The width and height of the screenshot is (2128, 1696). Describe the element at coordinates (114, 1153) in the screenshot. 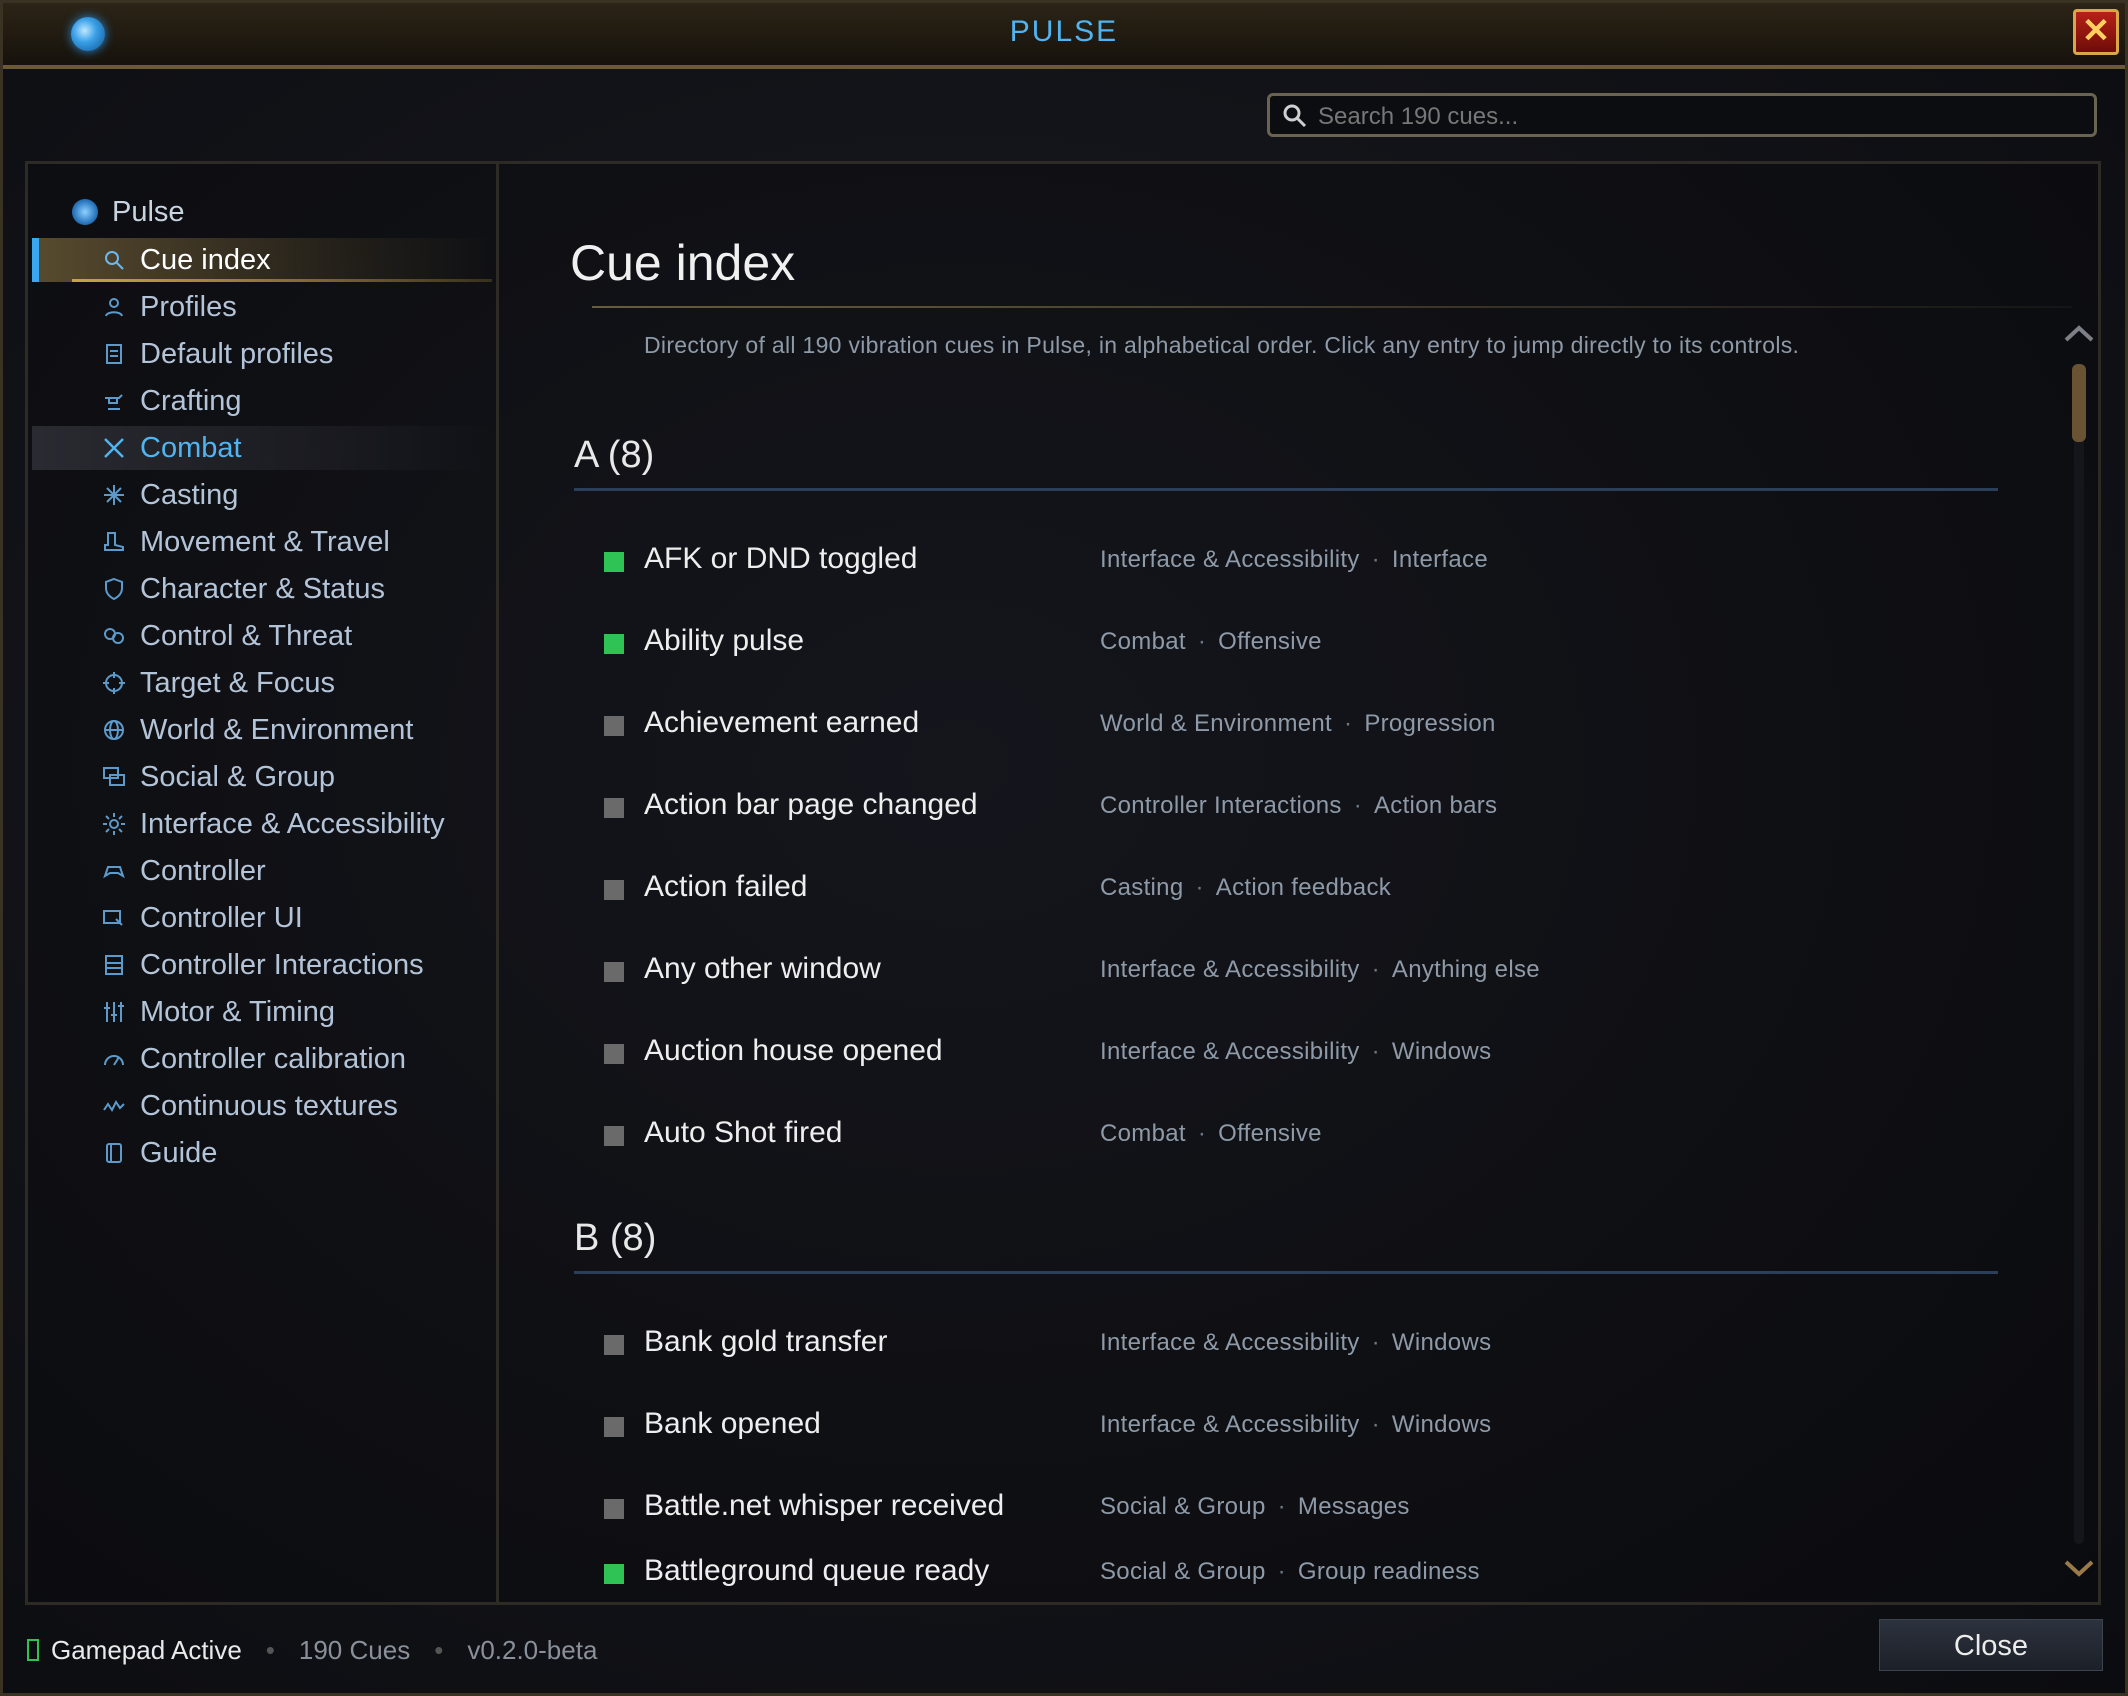

I see `book-icon` at that location.